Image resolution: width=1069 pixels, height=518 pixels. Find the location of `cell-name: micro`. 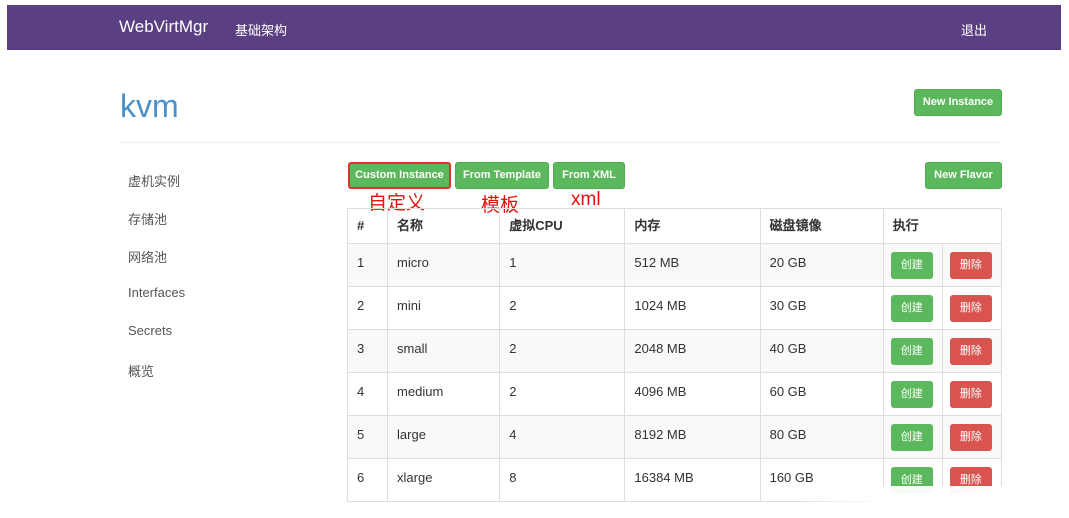

cell-name: micro is located at coordinates (444, 265).